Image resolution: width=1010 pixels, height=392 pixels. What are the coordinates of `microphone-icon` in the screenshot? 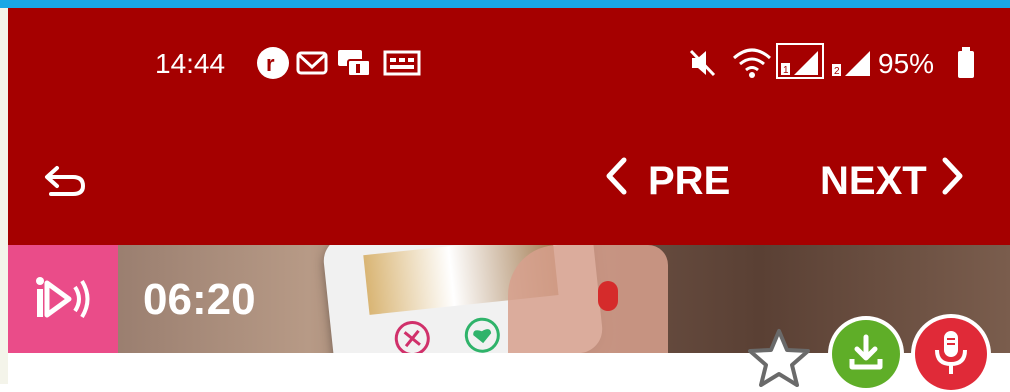 It's located at (951, 352).